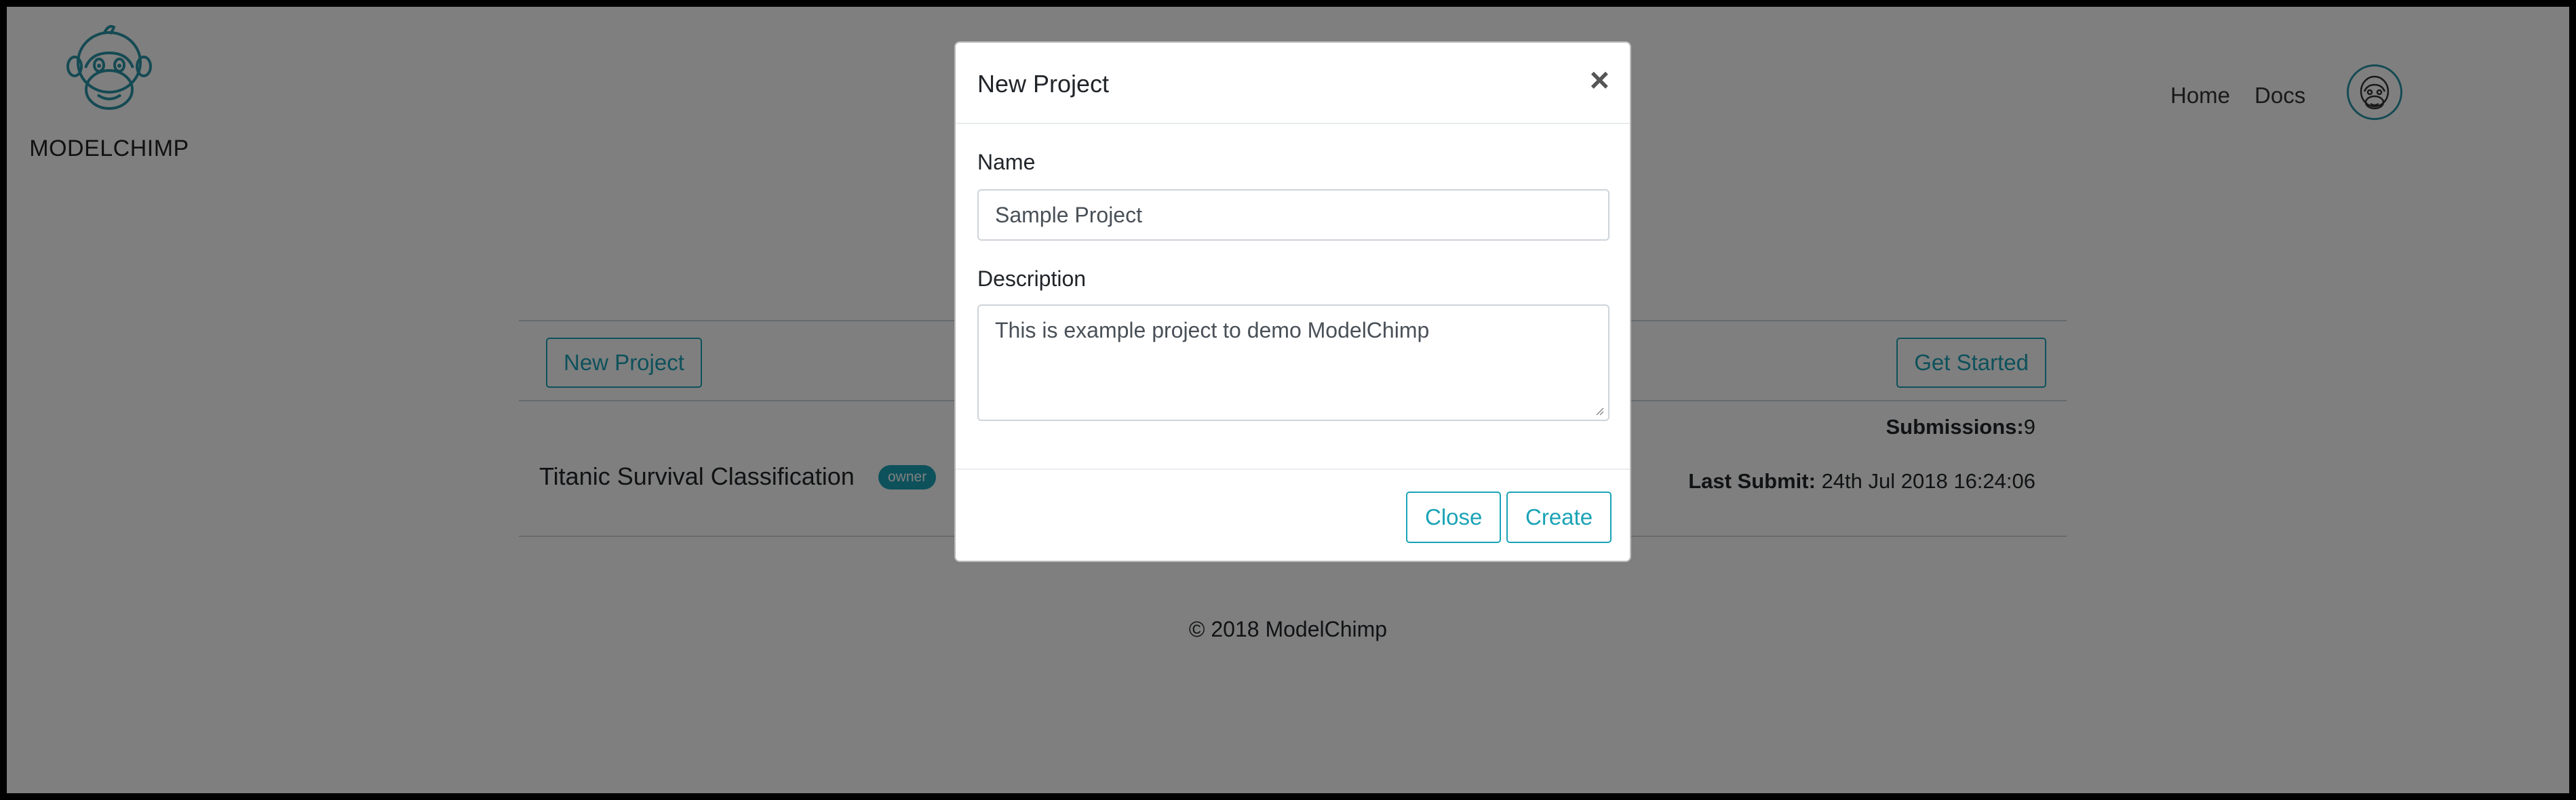 Image resolution: width=2576 pixels, height=800 pixels. What do you see at coordinates (1293, 514) in the screenshot?
I see `modal-footer: Close Create` at bounding box center [1293, 514].